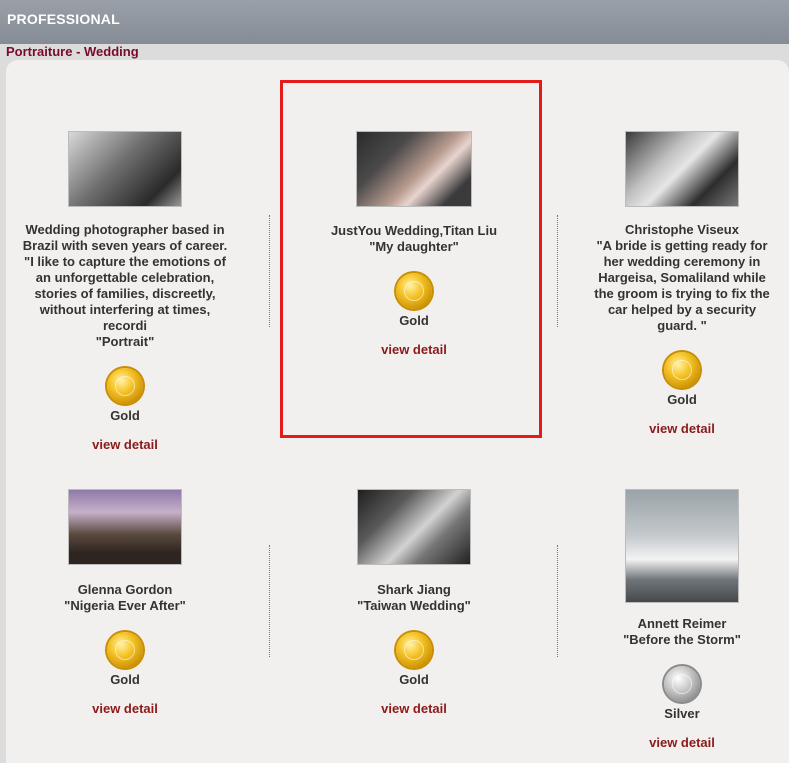 This screenshot has width=789, height=763. What do you see at coordinates (394, 22) in the screenshot?
I see `section-header: PROFESSIONAL` at bounding box center [394, 22].